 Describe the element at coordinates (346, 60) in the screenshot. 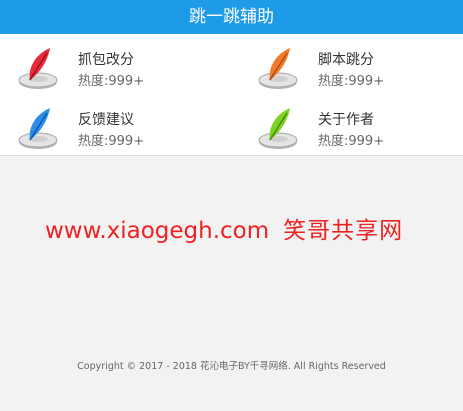

I see `menu-item-label: 脚本跳分` at that location.